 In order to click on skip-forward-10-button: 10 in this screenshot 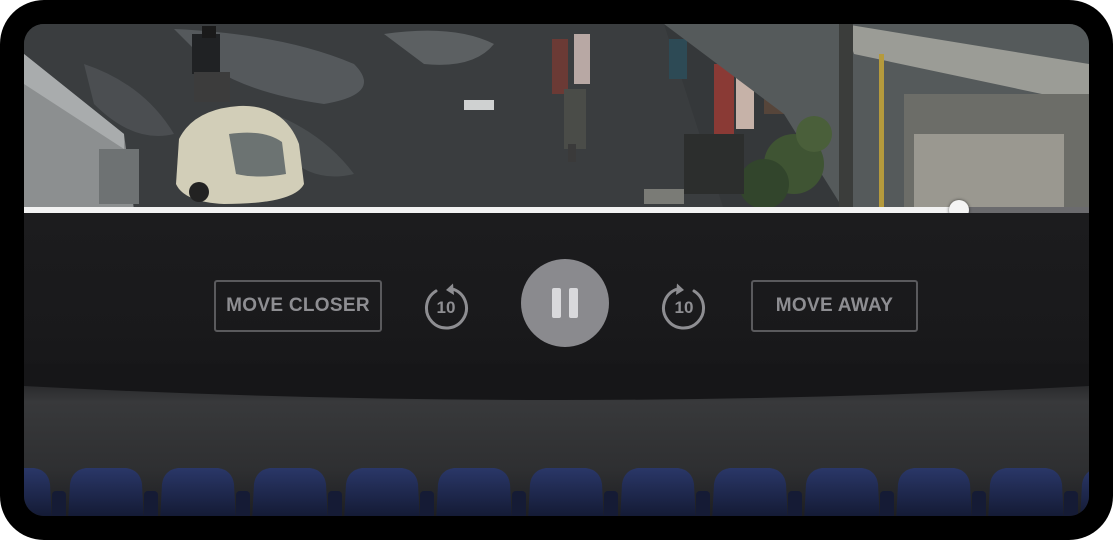, I will do `click(684, 306)`.